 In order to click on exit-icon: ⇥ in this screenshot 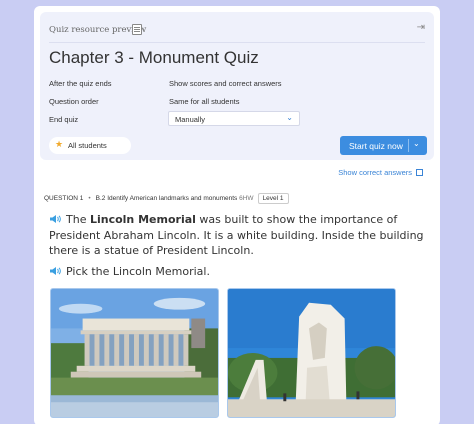, I will do `click(421, 27)`.